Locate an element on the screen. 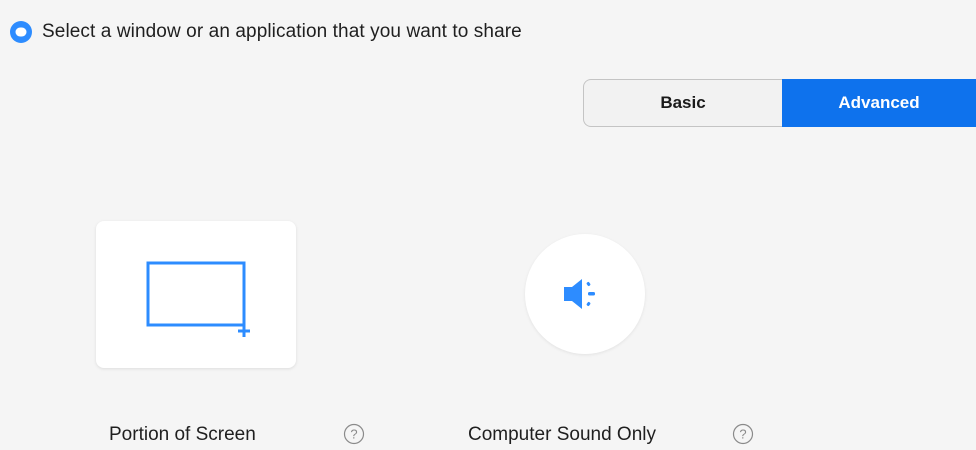 This screenshot has height=450, width=976. mode-toggle: Basic Advanced is located at coordinates (779, 103).